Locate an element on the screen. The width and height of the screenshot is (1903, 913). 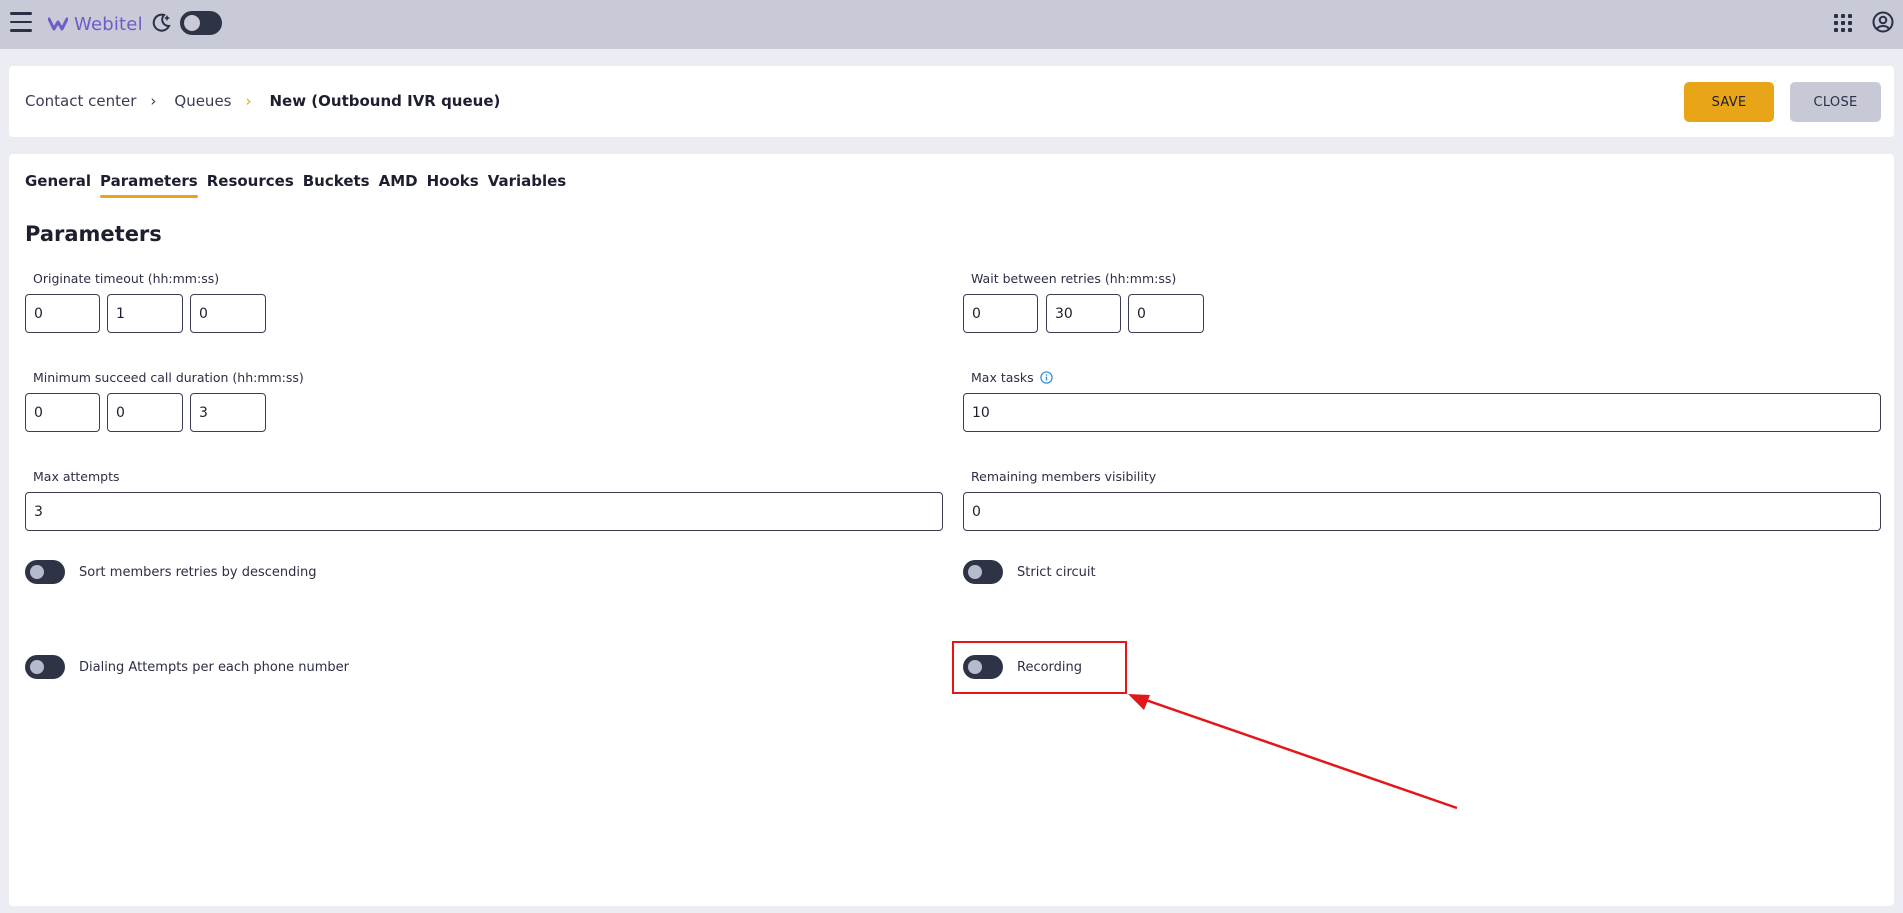
moon-icon is located at coordinates (161, 22).